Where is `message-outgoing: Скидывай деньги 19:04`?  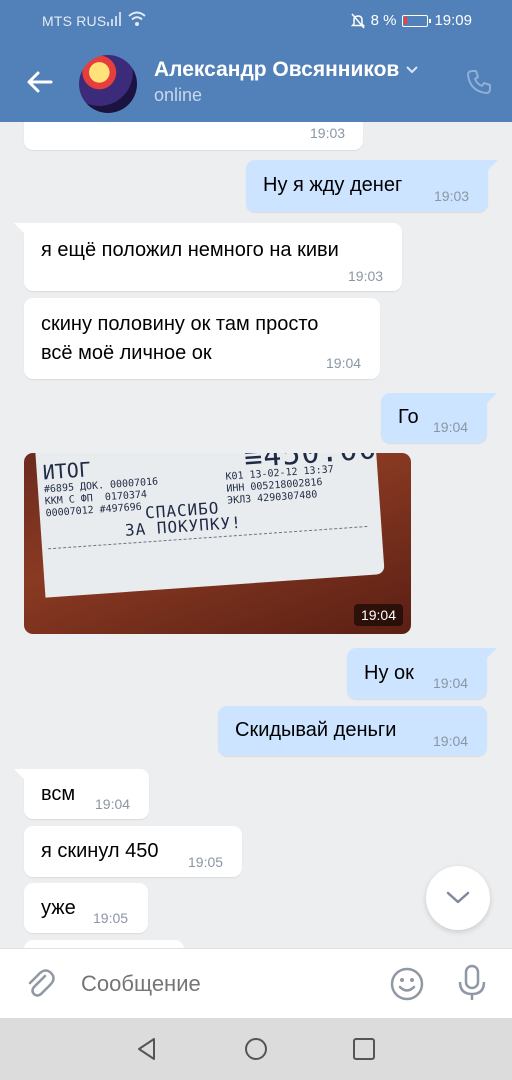
message-outgoing: Скидывай деньги 19:04 is located at coordinates (352, 731).